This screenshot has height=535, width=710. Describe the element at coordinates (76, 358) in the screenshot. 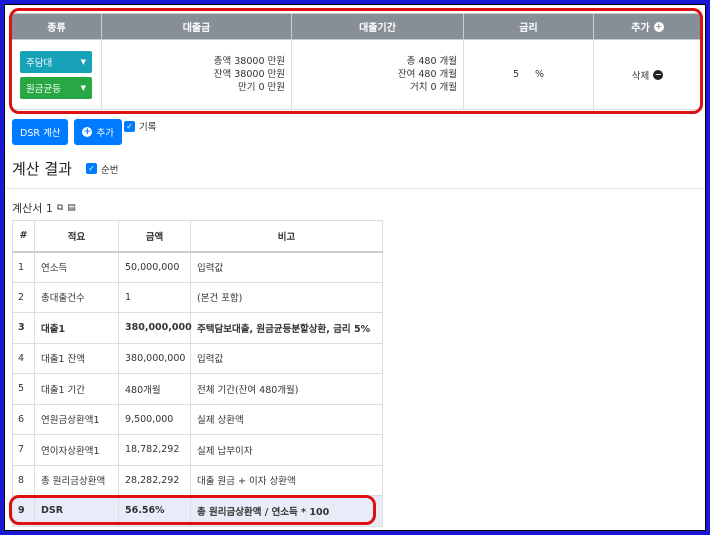

I see `cell-item: 대출1 잔액` at that location.